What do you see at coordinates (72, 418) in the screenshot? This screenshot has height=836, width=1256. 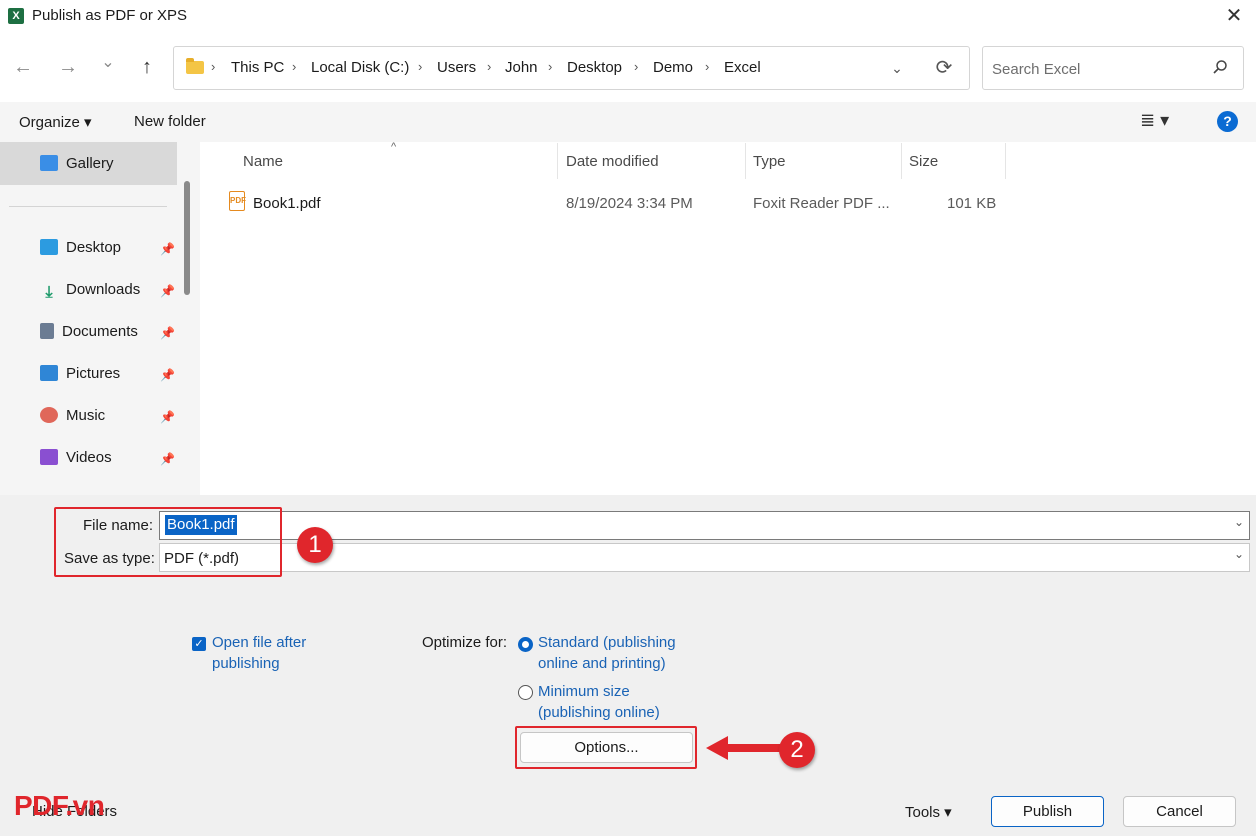 I see `sidebar-item-music: Music` at bounding box center [72, 418].